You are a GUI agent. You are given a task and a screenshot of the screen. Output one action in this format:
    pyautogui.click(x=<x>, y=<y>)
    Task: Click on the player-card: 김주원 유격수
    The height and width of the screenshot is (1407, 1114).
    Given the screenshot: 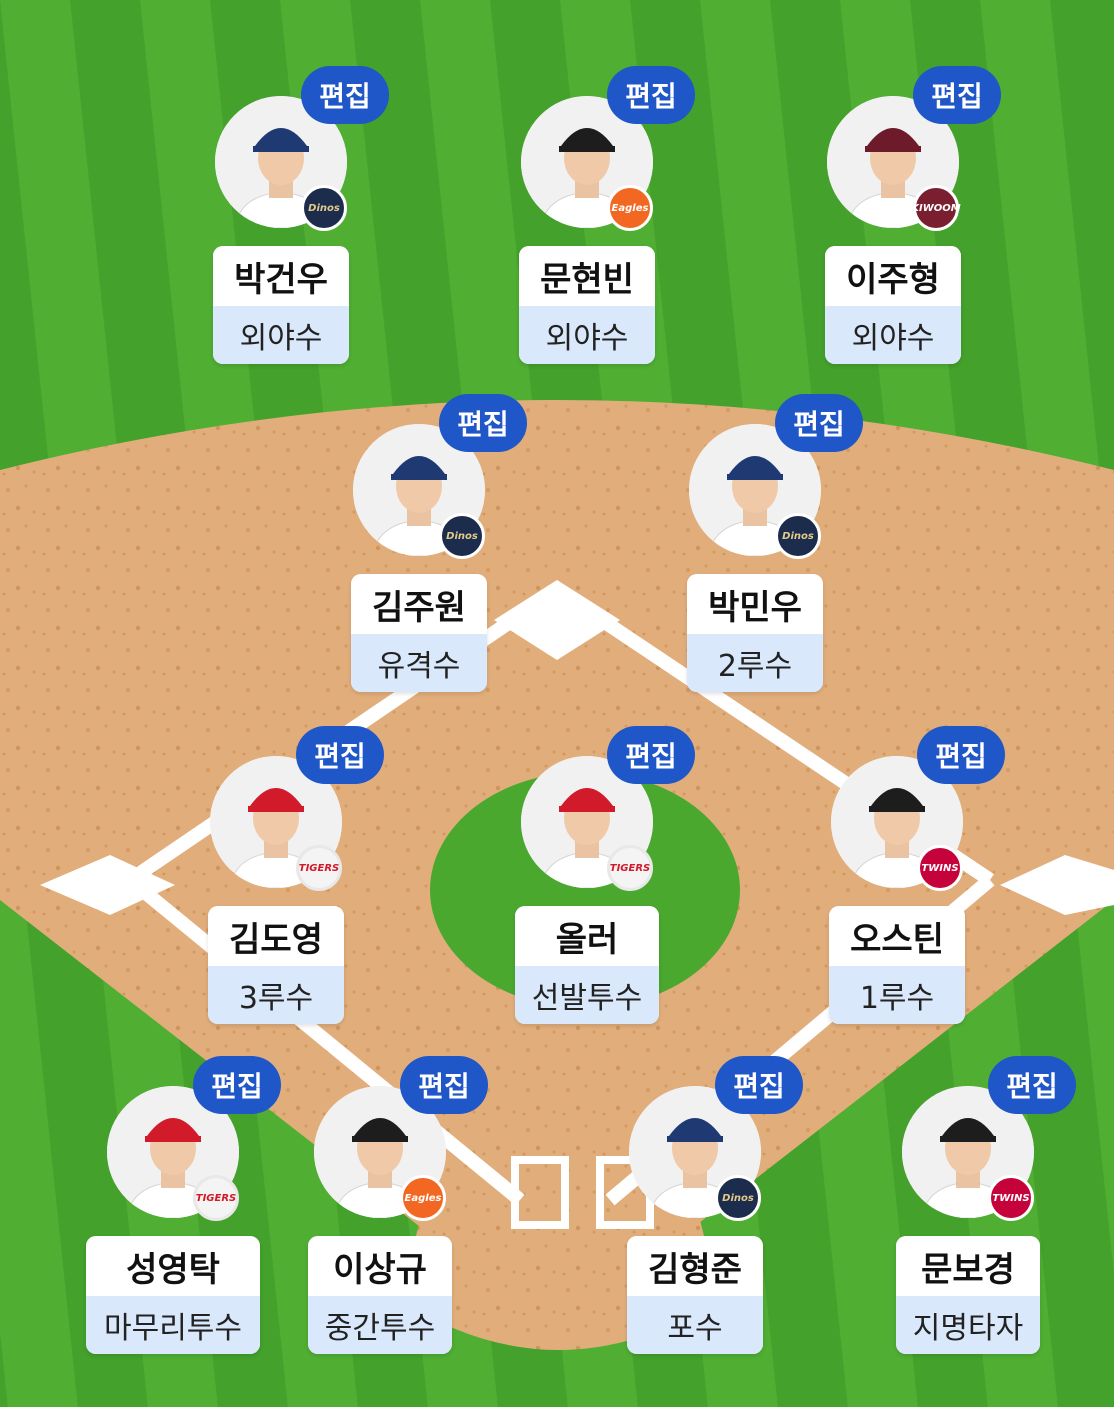 What is the action you would take?
    pyautogui.click(x=419, y=633)
    